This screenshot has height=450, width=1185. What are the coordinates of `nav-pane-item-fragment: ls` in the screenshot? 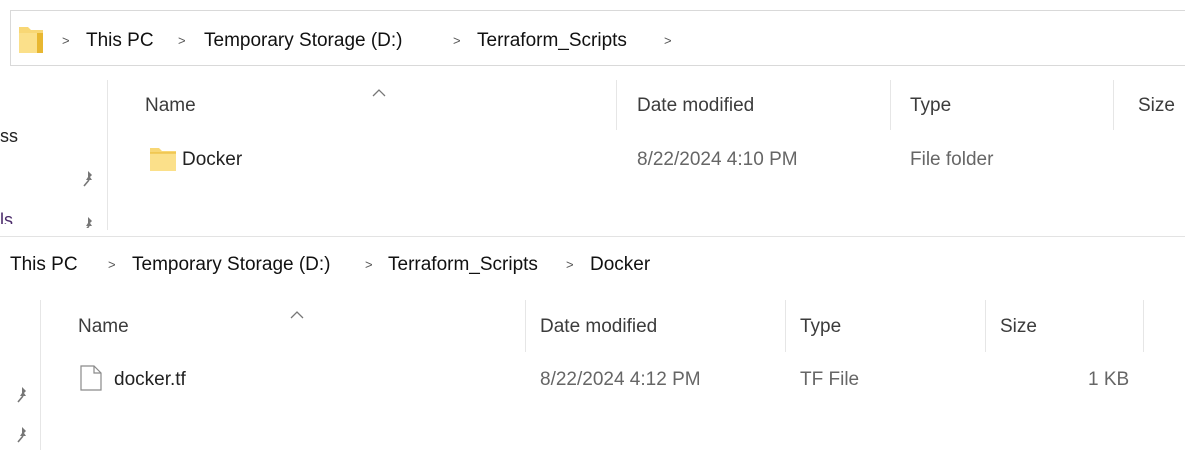 It's located at (6, 217).